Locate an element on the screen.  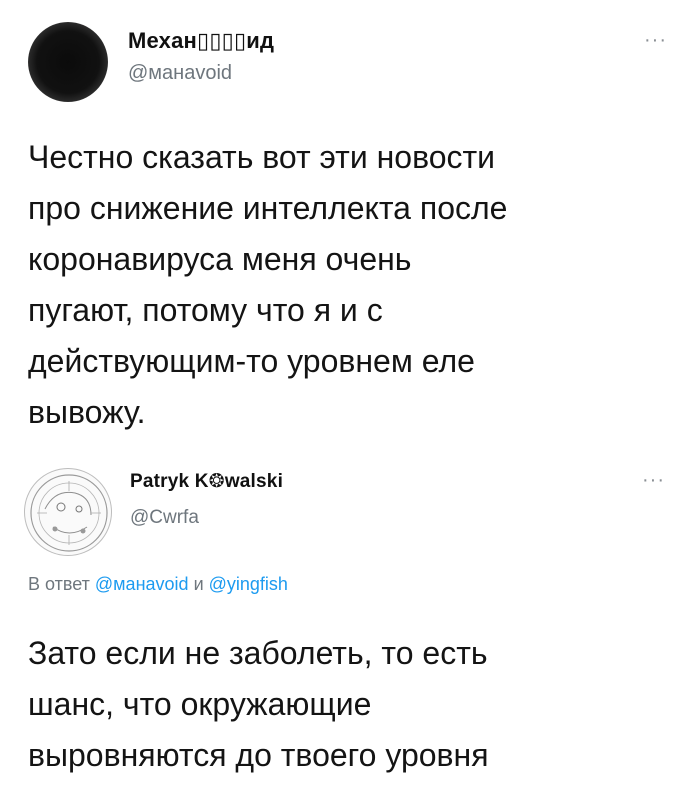
author-name: Механ▯▯▯▯ид is located at coordinates (201, 41).